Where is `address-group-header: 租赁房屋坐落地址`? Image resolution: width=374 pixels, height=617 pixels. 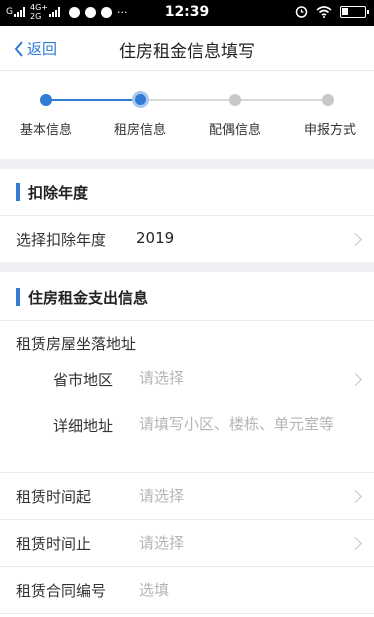 address-group-header: 租赁房屋坐落地址 is located at coordinates (187, 340).